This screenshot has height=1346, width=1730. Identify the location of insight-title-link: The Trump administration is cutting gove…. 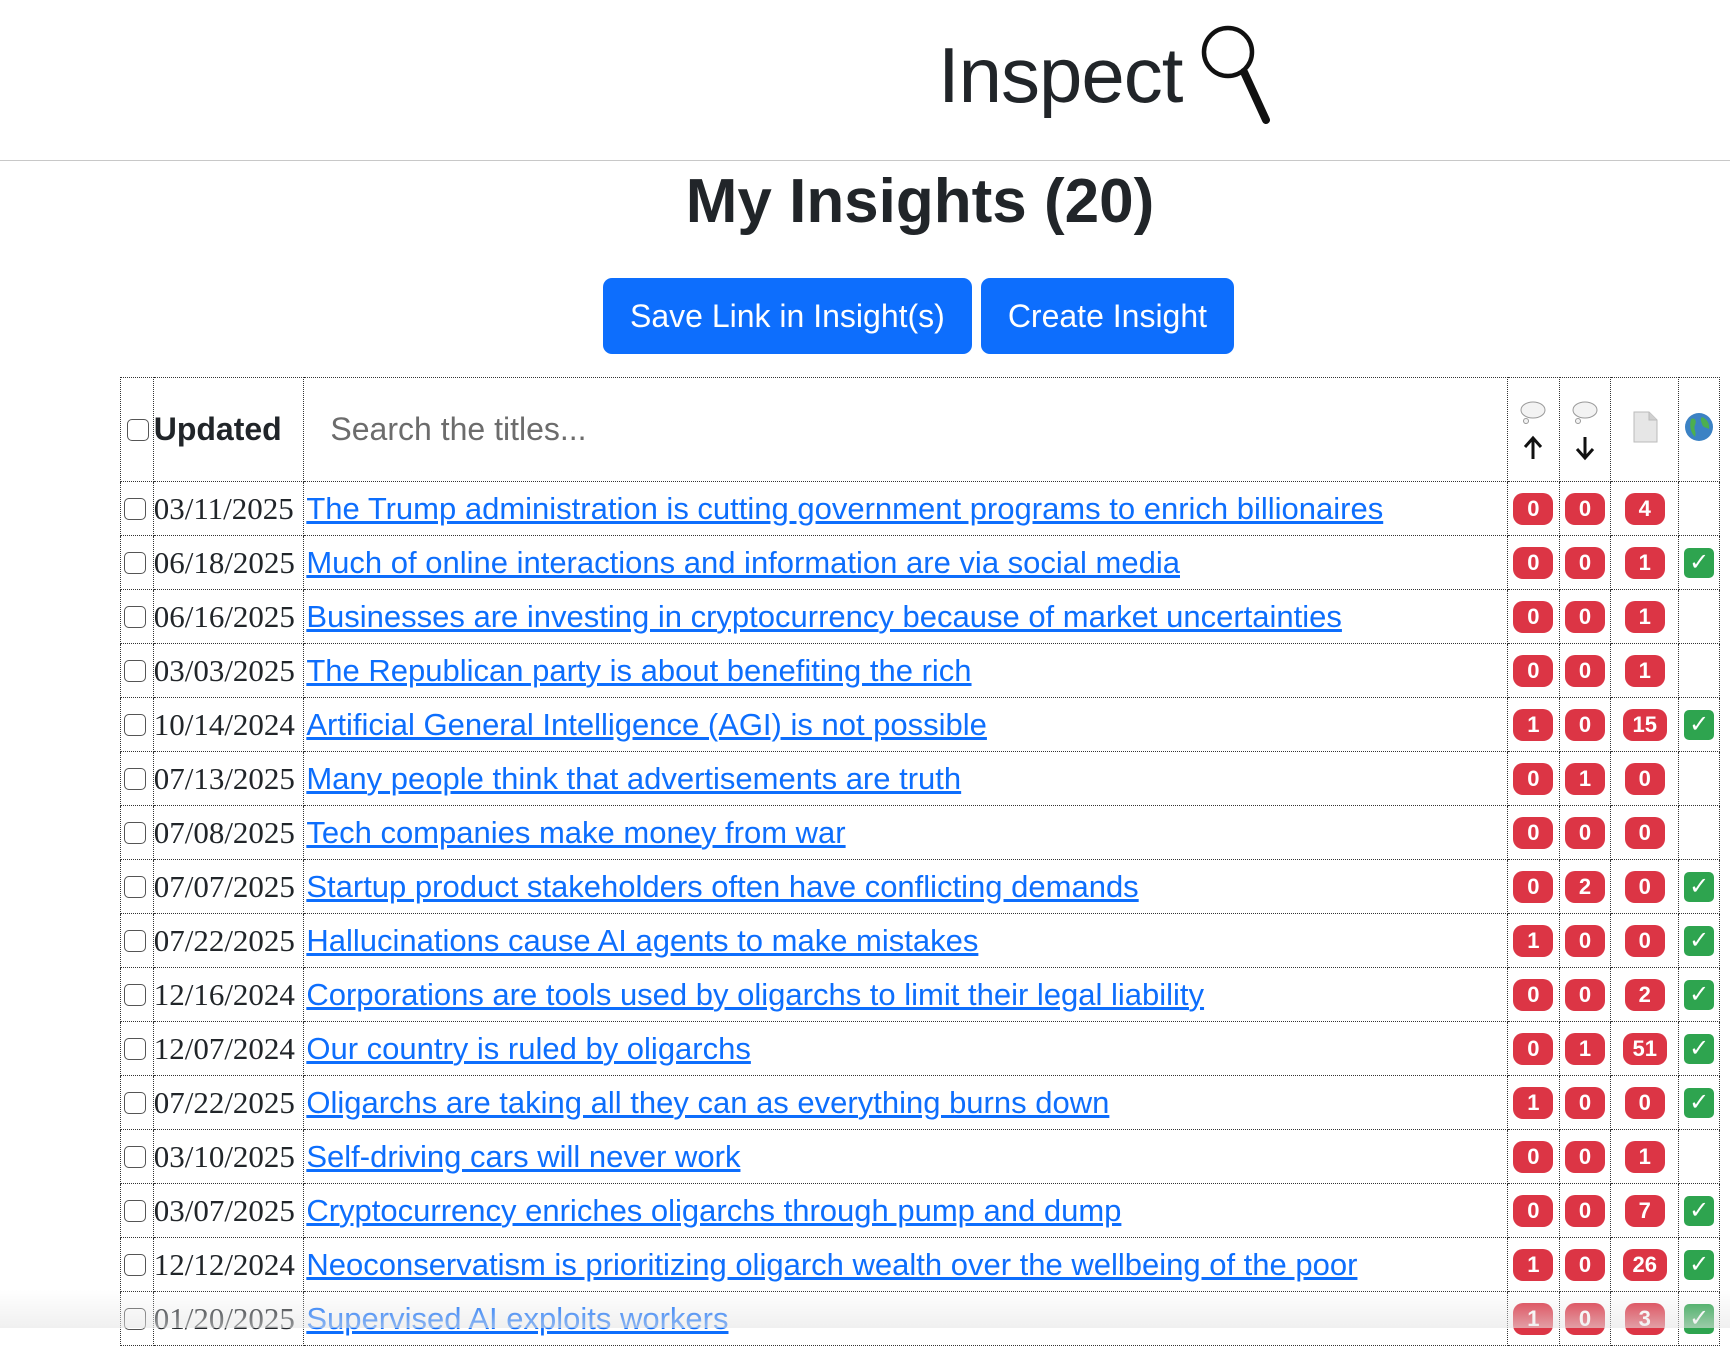
(843, 508).